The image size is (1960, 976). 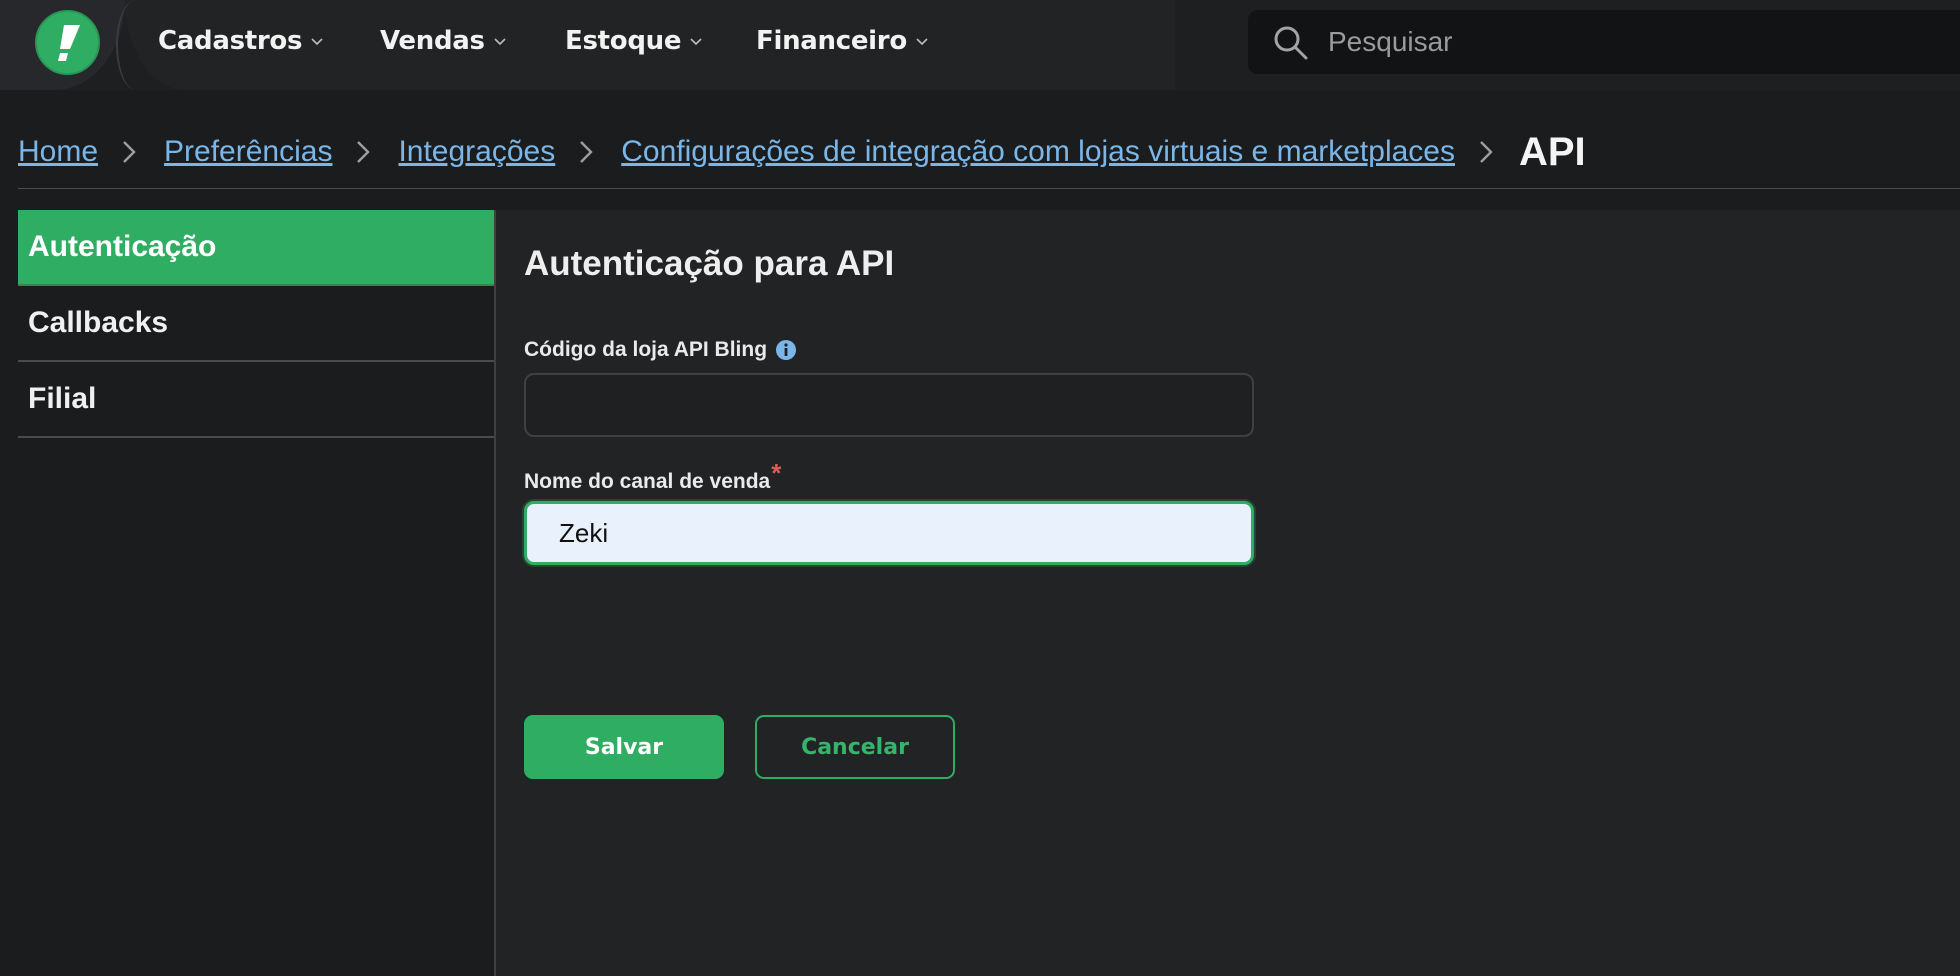 I want to click on top-navigation-bar: Cadastros Vendas Estoque Financeiro, so click(x=980, y=45).